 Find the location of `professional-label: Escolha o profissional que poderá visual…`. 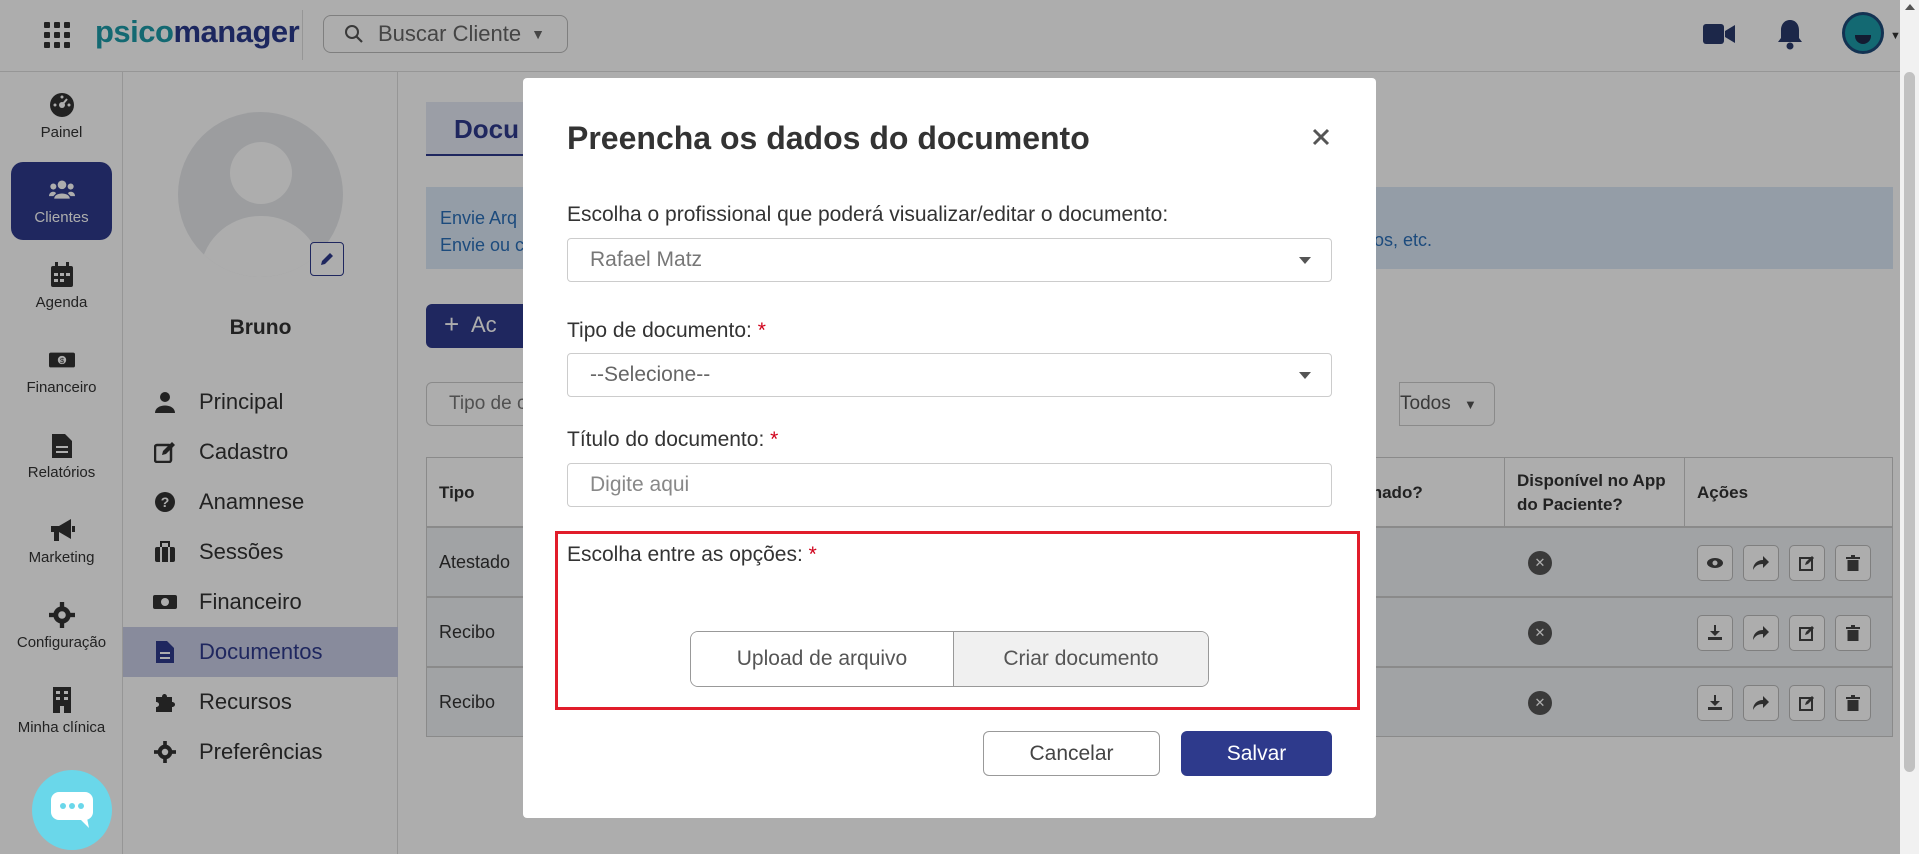

professional-label: Escolha o profissional que poderá visual… is located at coordinates (868, 214).